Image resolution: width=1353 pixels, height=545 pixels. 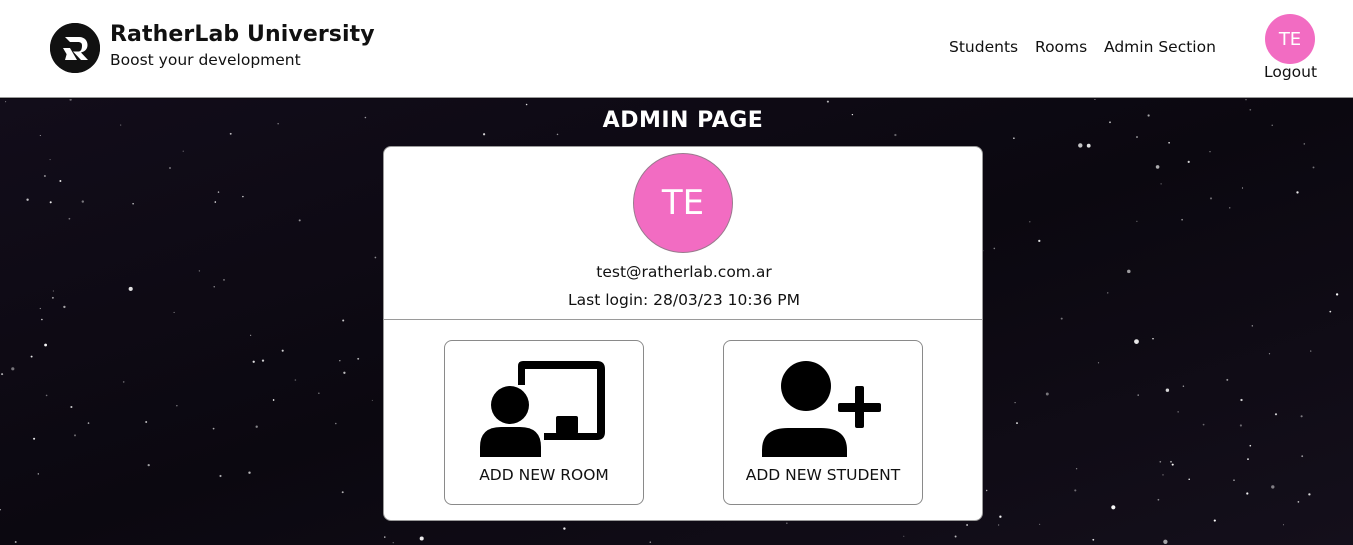 I want to click on nav-link-students: Students, so click(x=983, y=47).